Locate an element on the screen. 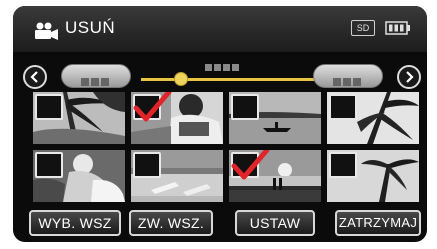 This screenshot has height=249, width=437. set-button: USTAW is located at coordinates (275, 223).